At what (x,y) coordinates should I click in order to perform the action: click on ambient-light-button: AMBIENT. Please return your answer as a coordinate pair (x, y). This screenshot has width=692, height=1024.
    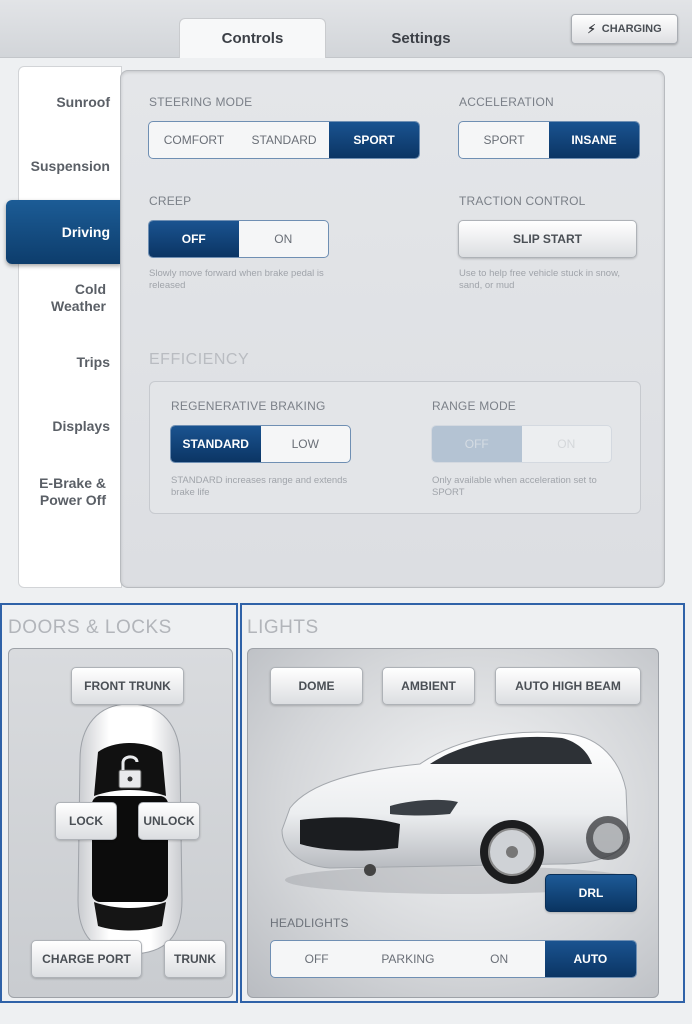
    Looking at the image, I should click on (428, 686).